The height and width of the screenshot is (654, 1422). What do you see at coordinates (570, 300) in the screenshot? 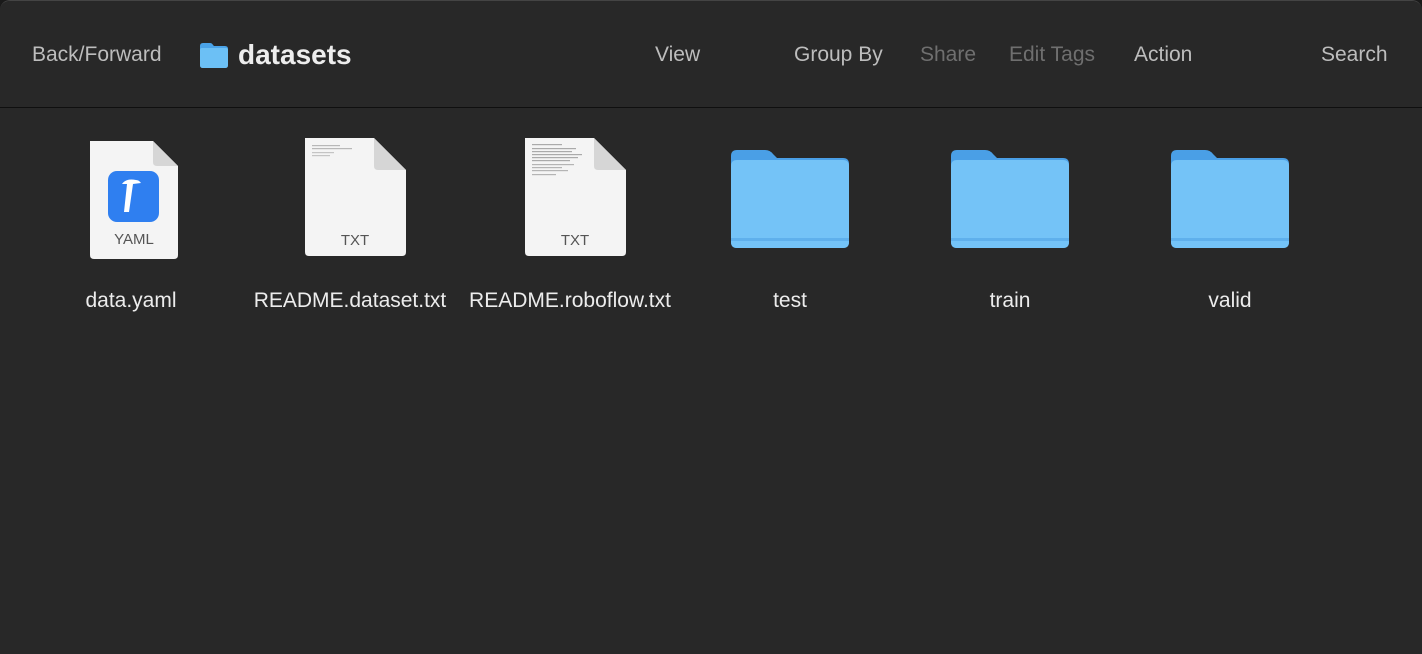
I see `file-name: README.roboflow.txt` at bounding box center [570, 300].